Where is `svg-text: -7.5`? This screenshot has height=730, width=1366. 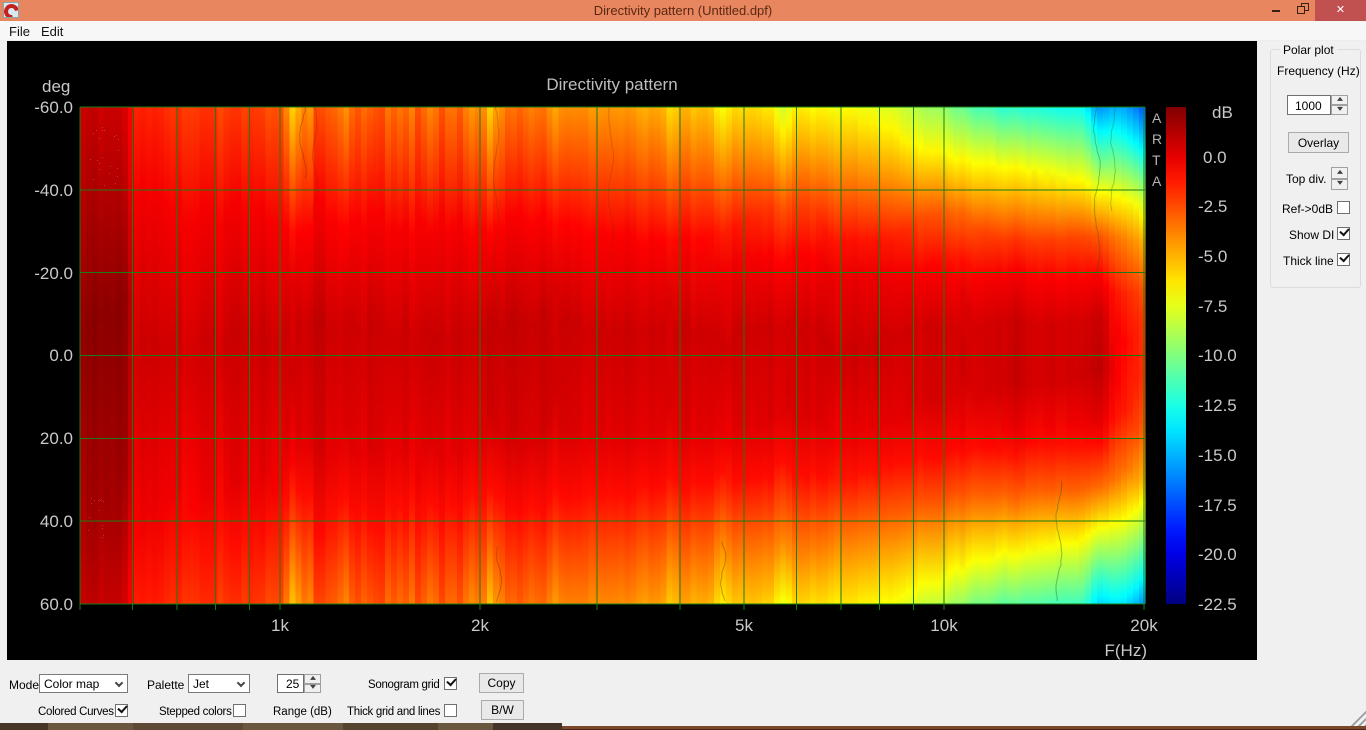 svg-text: -7.5 is located at coordinates (1212, 306).